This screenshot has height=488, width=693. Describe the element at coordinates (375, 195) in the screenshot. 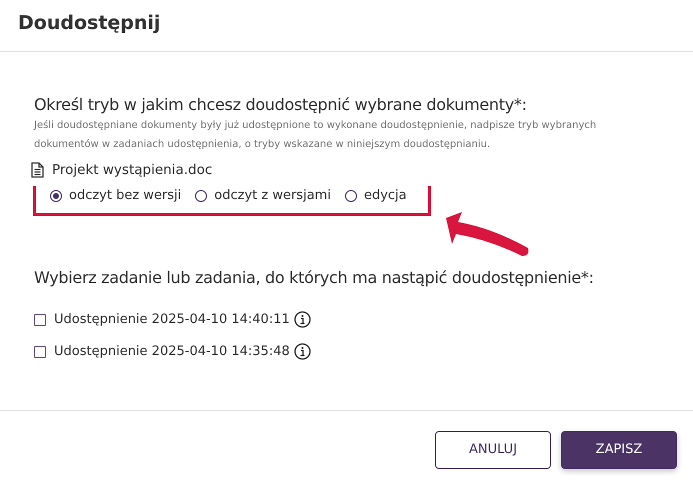

I see `radio-option: edycja` at that location.